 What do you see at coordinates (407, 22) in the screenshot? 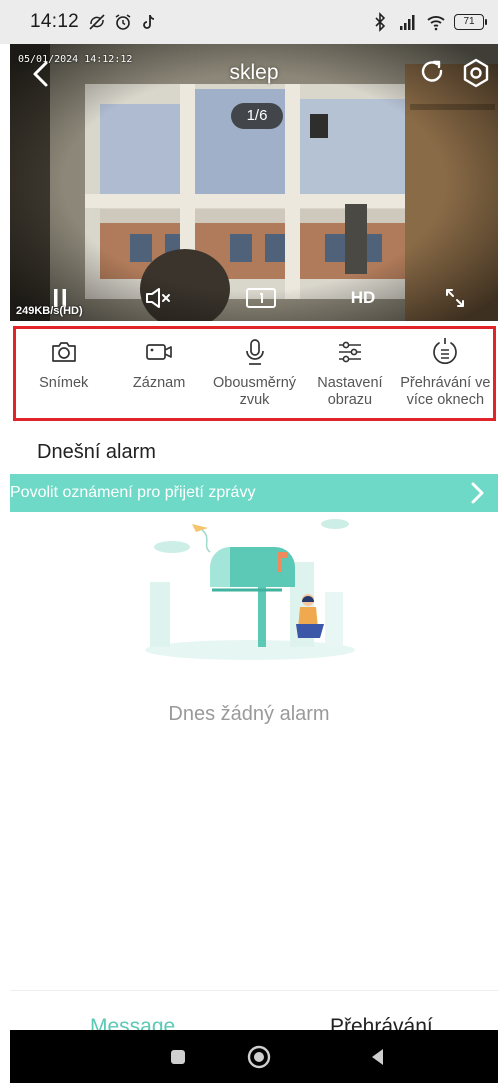
I see `signal-icon` at bounding box center [407, 22].